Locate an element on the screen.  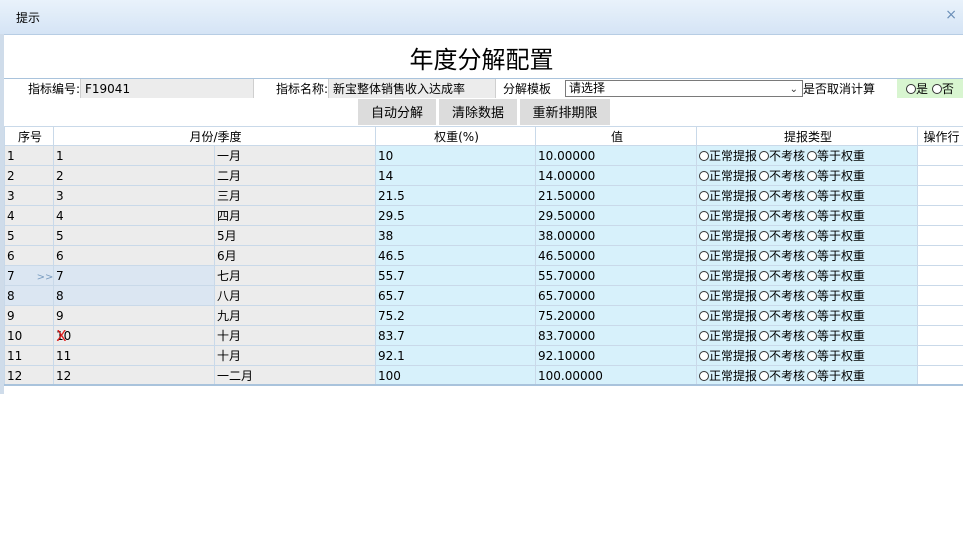
cell-weight: 38 is located at coordinates (456, 235).